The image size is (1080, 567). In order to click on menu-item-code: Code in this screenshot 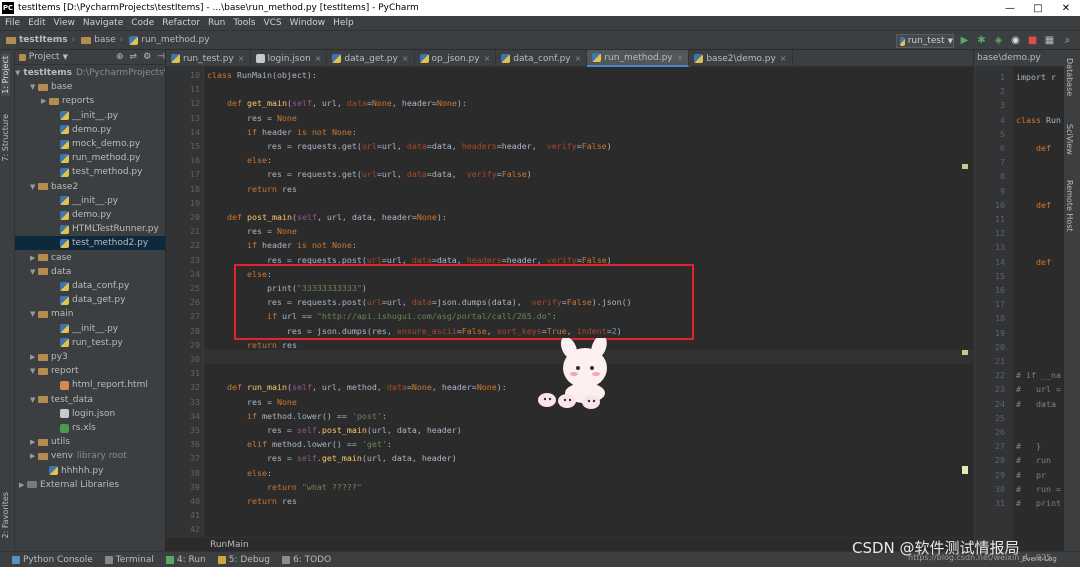, I will do `click(142, 23)`.